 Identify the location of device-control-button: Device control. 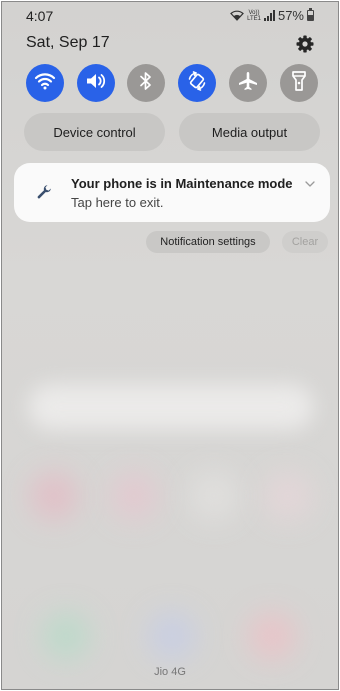
(94, 132).